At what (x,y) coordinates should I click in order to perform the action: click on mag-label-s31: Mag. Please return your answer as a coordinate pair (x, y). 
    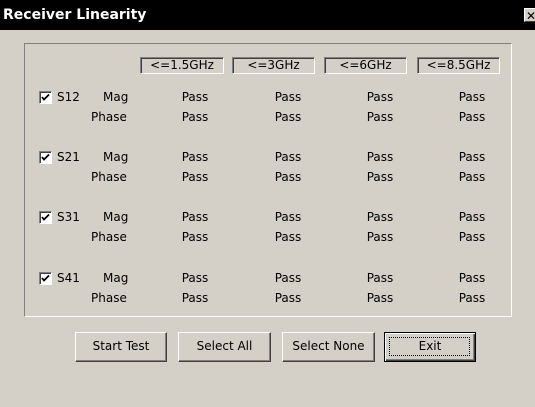
    Looking at the image, I should click on (116, 217).